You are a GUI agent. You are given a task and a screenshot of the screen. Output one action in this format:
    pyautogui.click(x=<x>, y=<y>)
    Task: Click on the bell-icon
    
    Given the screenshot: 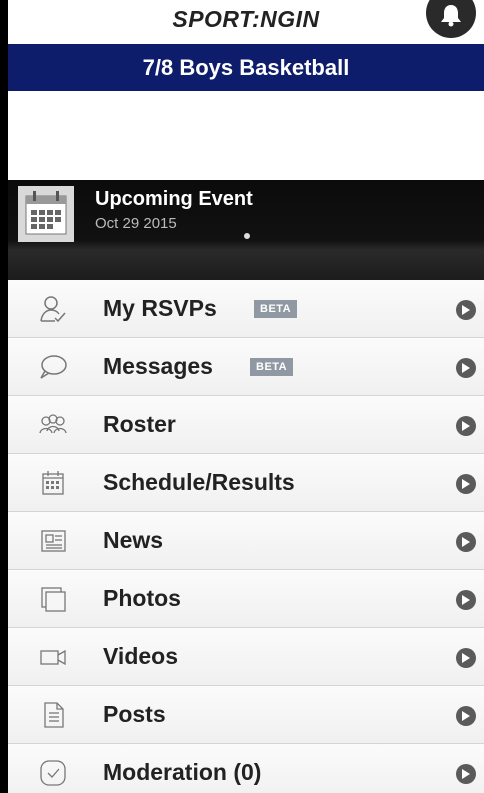 What is the action you would take?
    pyautogui.click(x=451, y=16)
    